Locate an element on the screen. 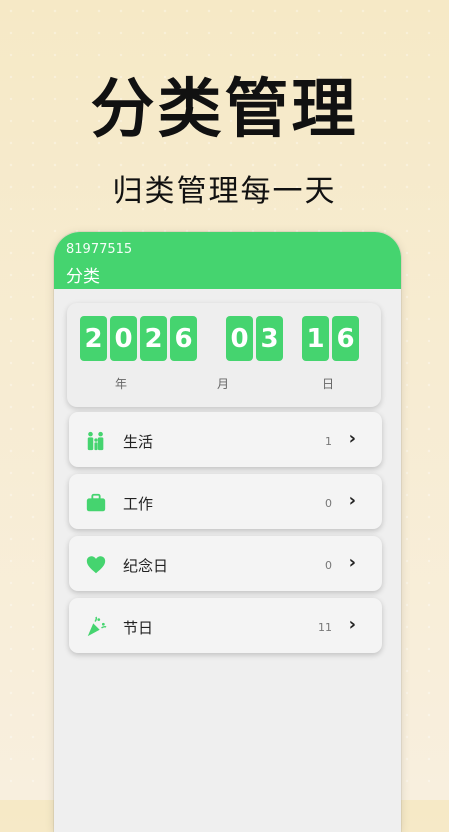 The height and width of the screenshot is (832, 449). category-item-life: 生活 1 › is located at coordinates (225, 439).